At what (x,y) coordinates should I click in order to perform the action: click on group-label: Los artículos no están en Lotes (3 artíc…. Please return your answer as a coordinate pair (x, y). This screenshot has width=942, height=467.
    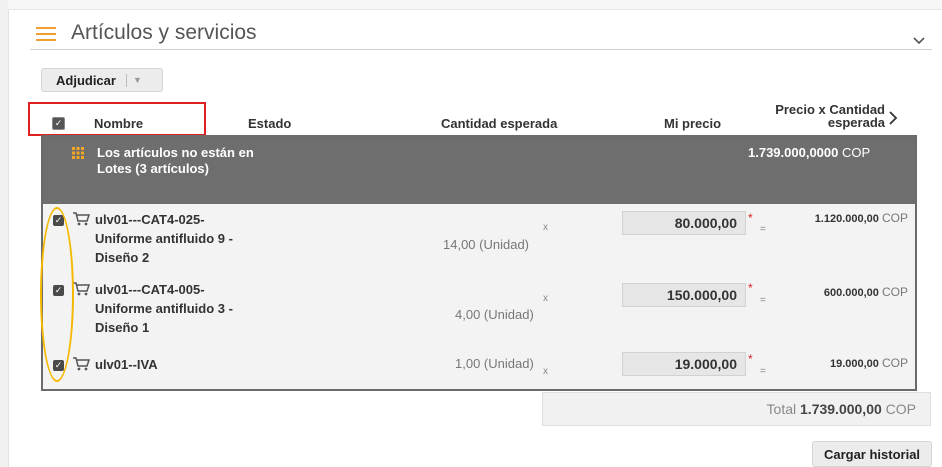
    Looking at the image, I should click on (175, 160).